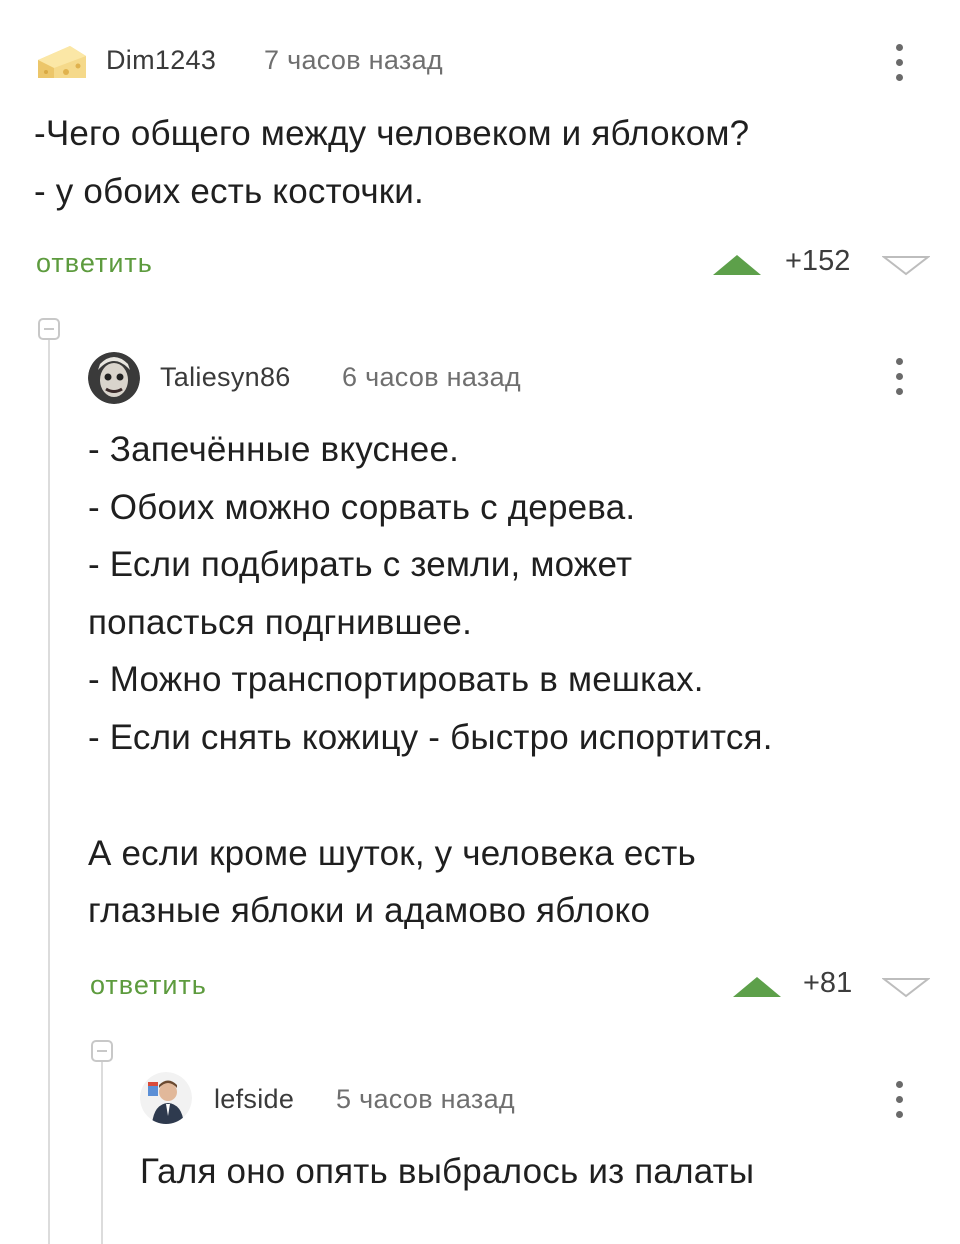 The width and height of the screenshot is (960, 1244). What do you see at coordinates (225, 377) in the screenshot?
I see `comment-username: Taliesyn86` at bounding box center [225, 377].